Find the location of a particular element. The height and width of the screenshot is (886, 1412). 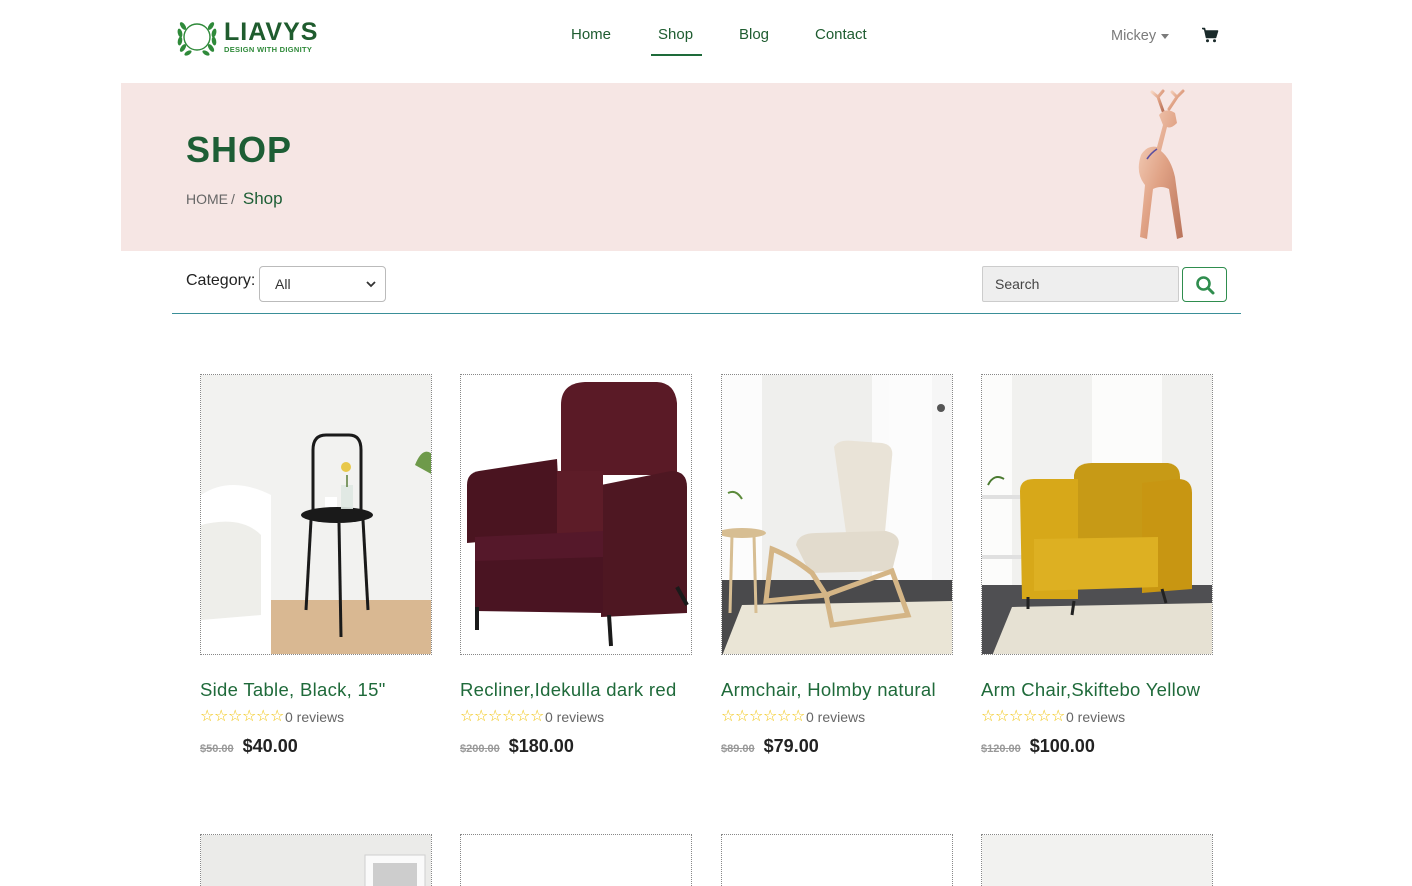

chevron-down-icon is located at coordinates (371, 284).